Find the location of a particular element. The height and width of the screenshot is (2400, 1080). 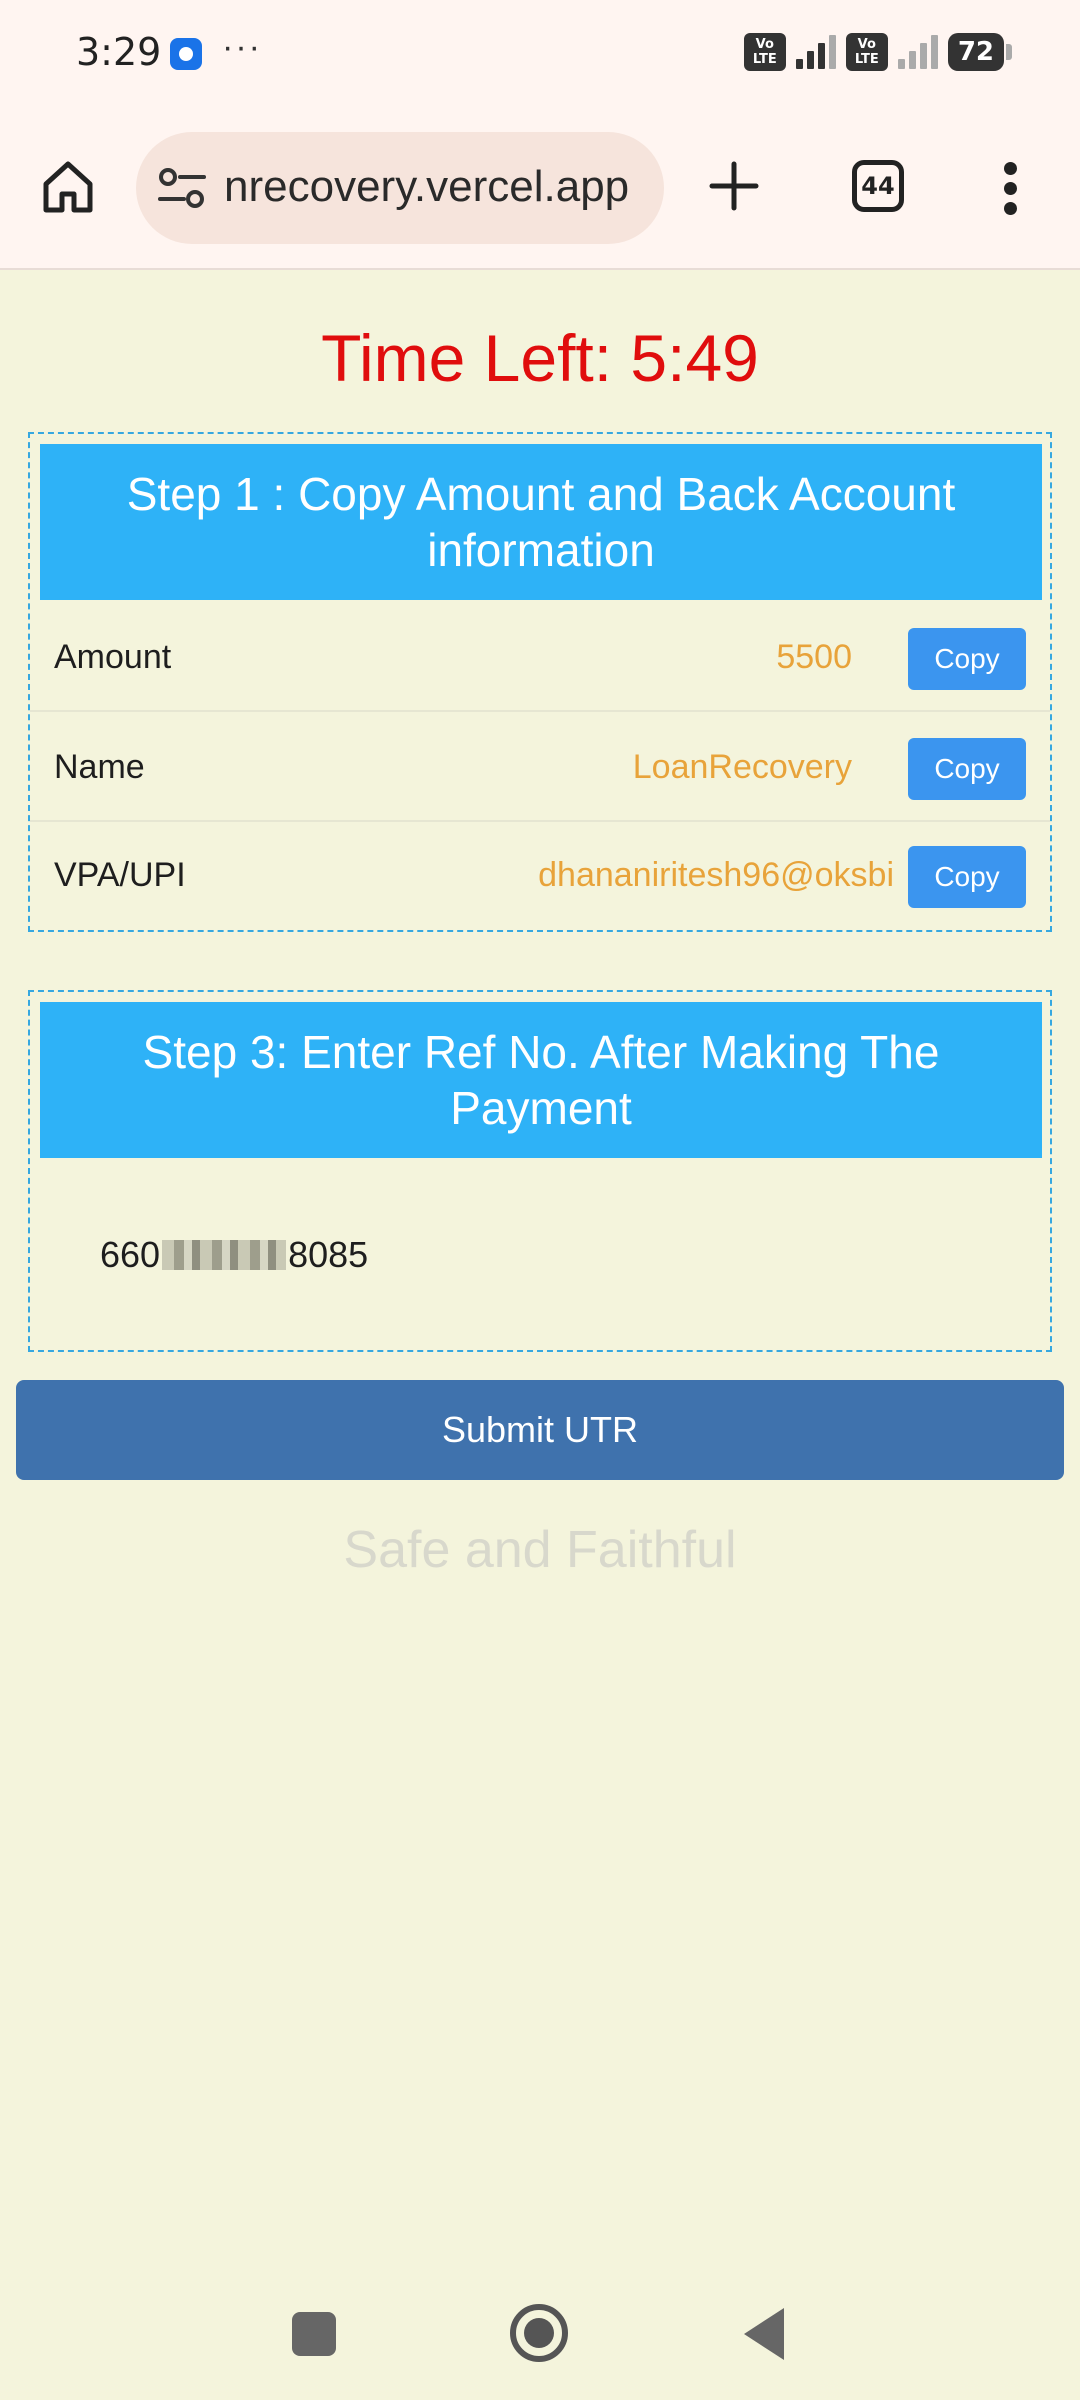

name-label: Name is located at coordinates (99, 767).